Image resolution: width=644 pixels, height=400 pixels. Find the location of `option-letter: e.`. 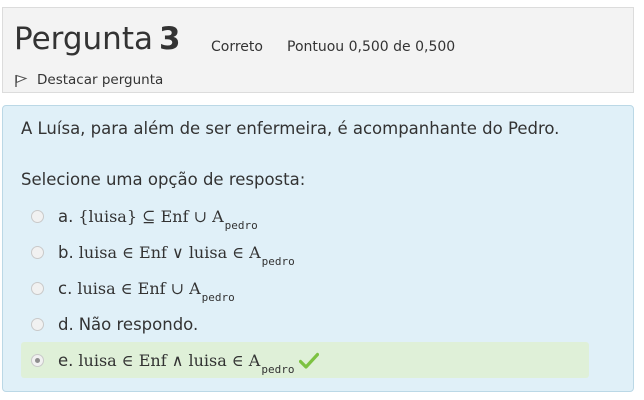

option-letter: e. is located at coordinates (66, 360).